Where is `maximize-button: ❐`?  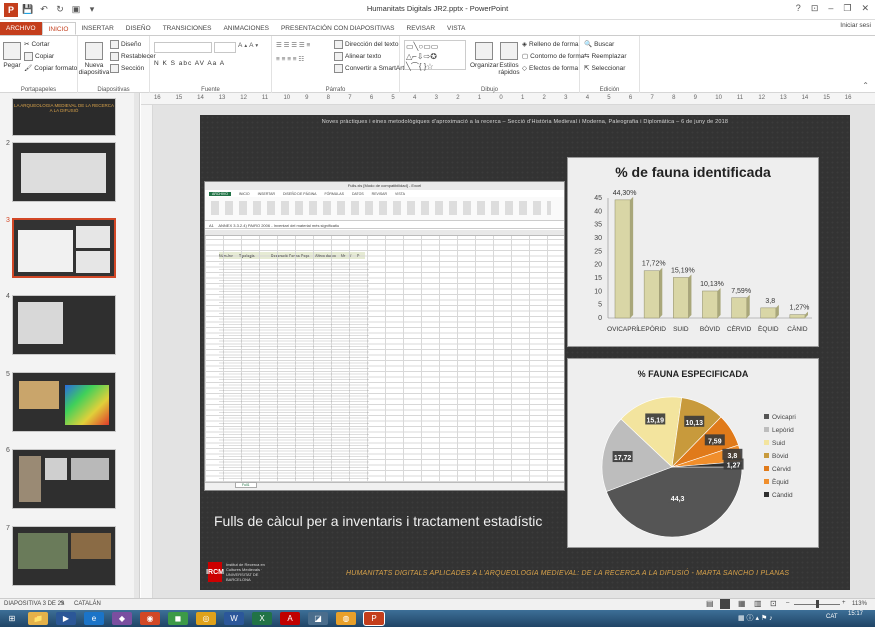 maximize-button: ❐ is located at coordinates (847, 8).